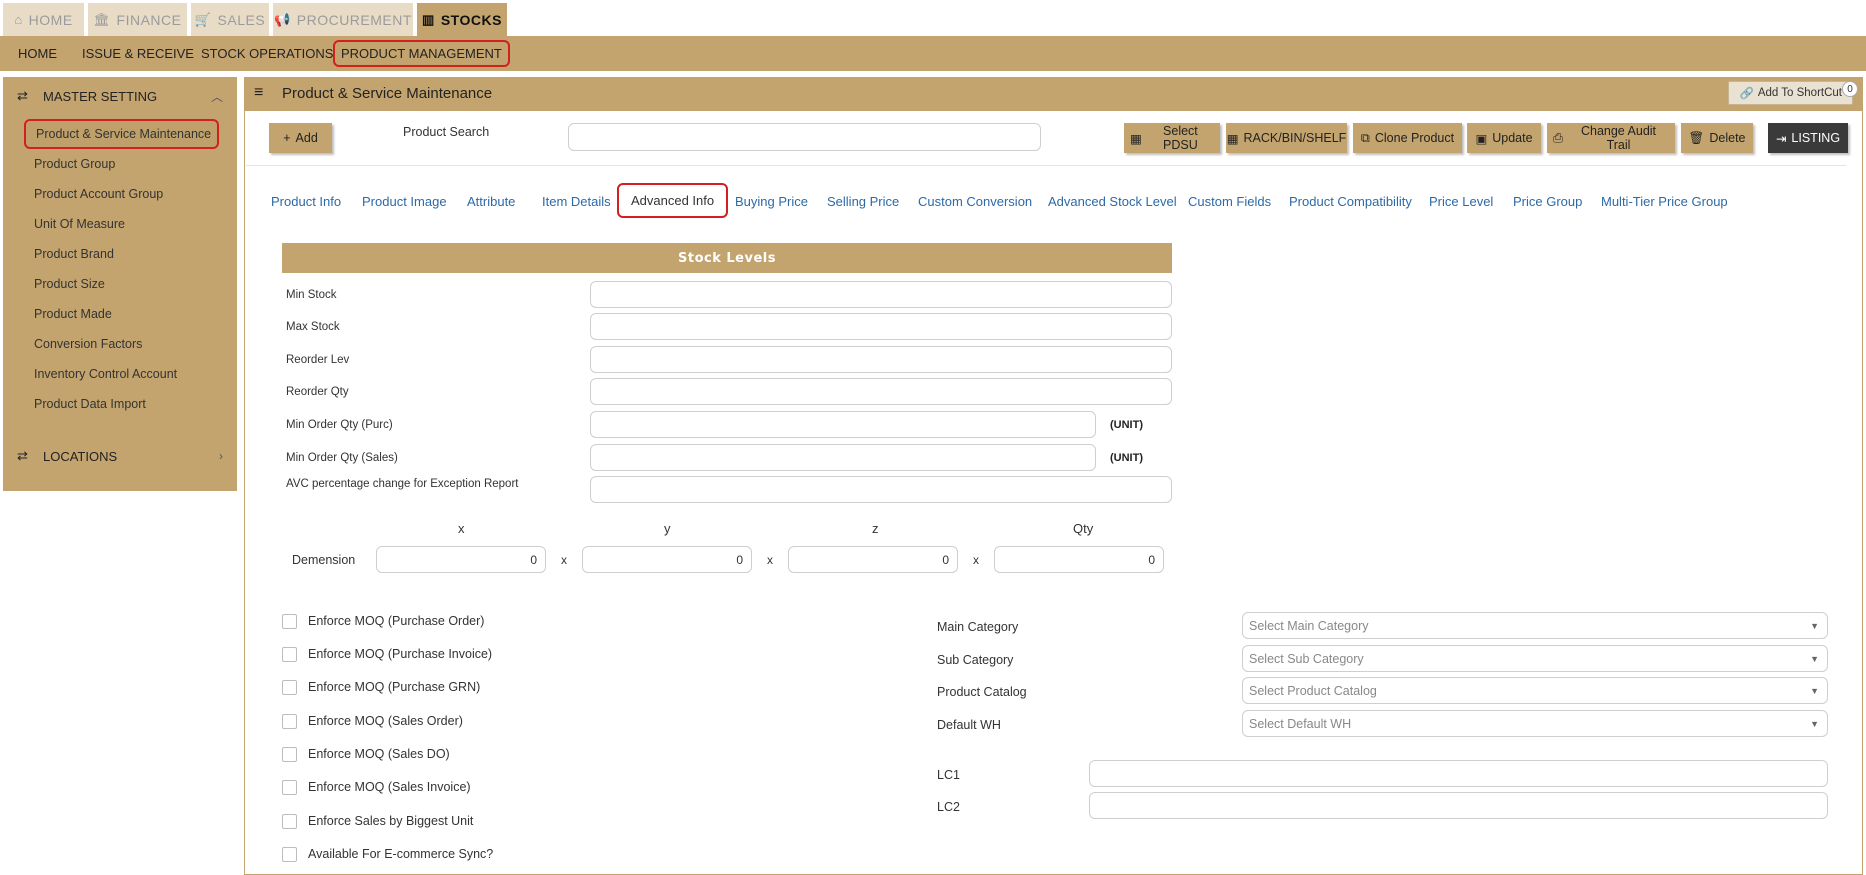 The width and height of the screenshot is (1866, 875). I want to click on tab-selling-price: Selling Price, so click(863, 201).